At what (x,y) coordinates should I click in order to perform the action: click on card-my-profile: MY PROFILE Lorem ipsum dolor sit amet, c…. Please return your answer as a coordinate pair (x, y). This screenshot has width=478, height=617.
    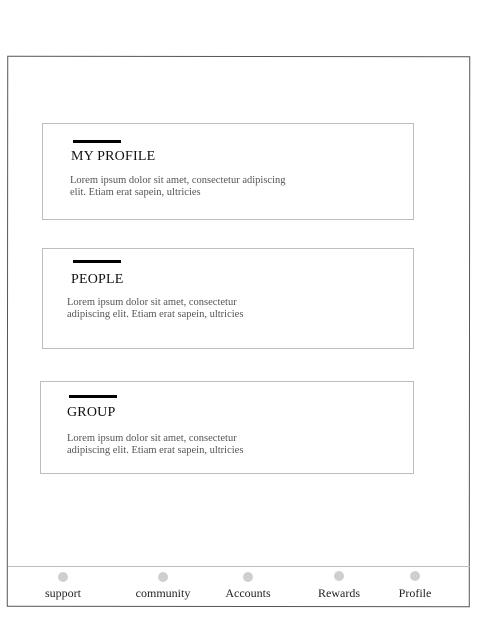
    Looking at the image, I should click on (228, 171).